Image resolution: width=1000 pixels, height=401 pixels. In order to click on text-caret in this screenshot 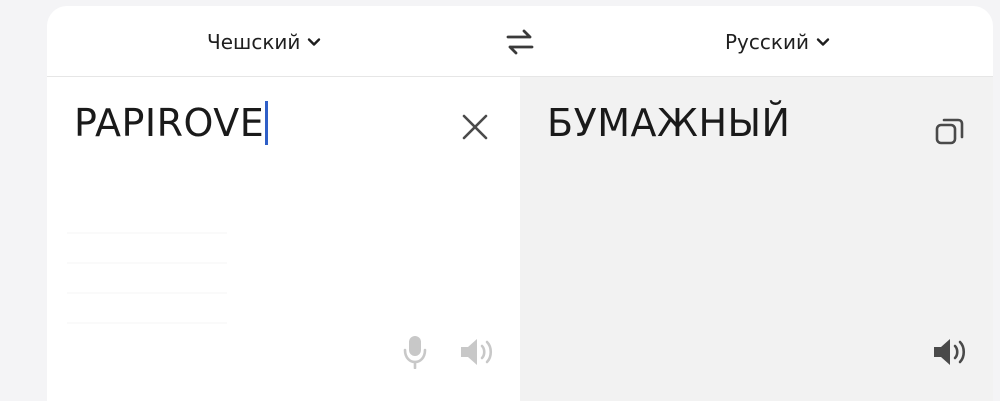, I will do `click(267, 123)`.